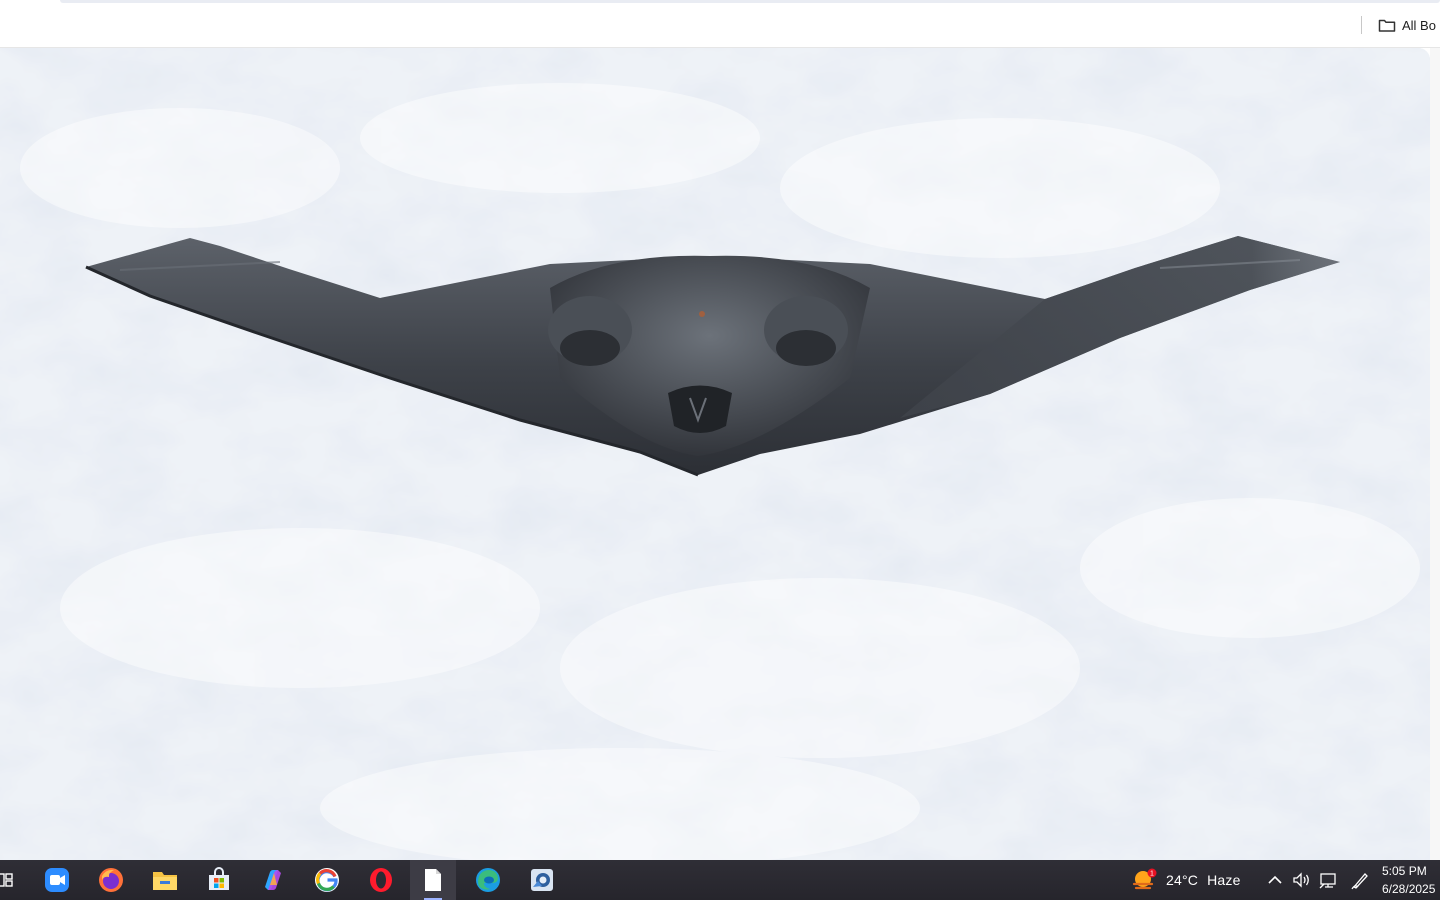 The height and width of the screenshot is (900, 1440). I want to click on speaker-icon, so click(1301, 880).